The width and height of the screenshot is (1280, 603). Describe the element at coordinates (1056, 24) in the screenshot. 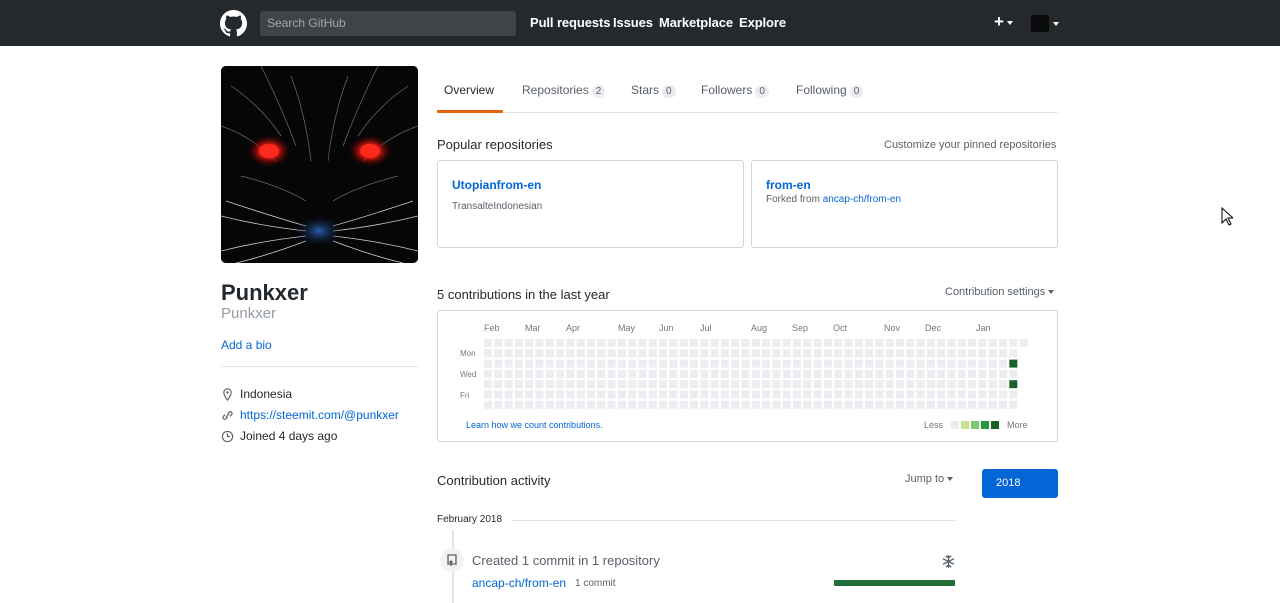

I see `chevron-down-icon` at that location.